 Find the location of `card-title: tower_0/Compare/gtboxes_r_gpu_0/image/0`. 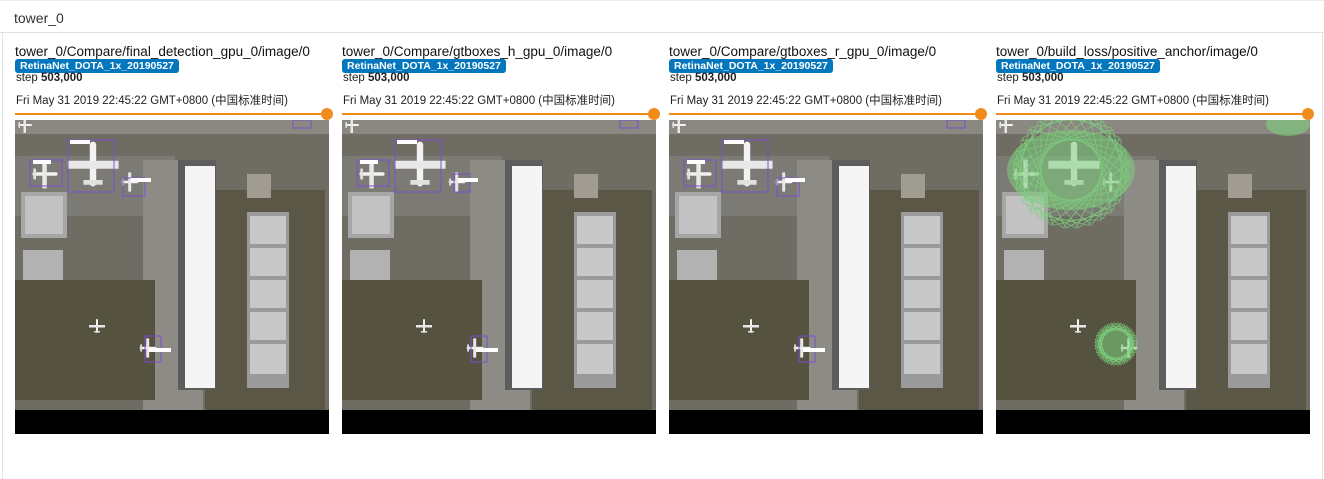

card-title: tower_0/Compare/gtboxes_r_gpu_0/image/0 is located at coordinates (803, 51).